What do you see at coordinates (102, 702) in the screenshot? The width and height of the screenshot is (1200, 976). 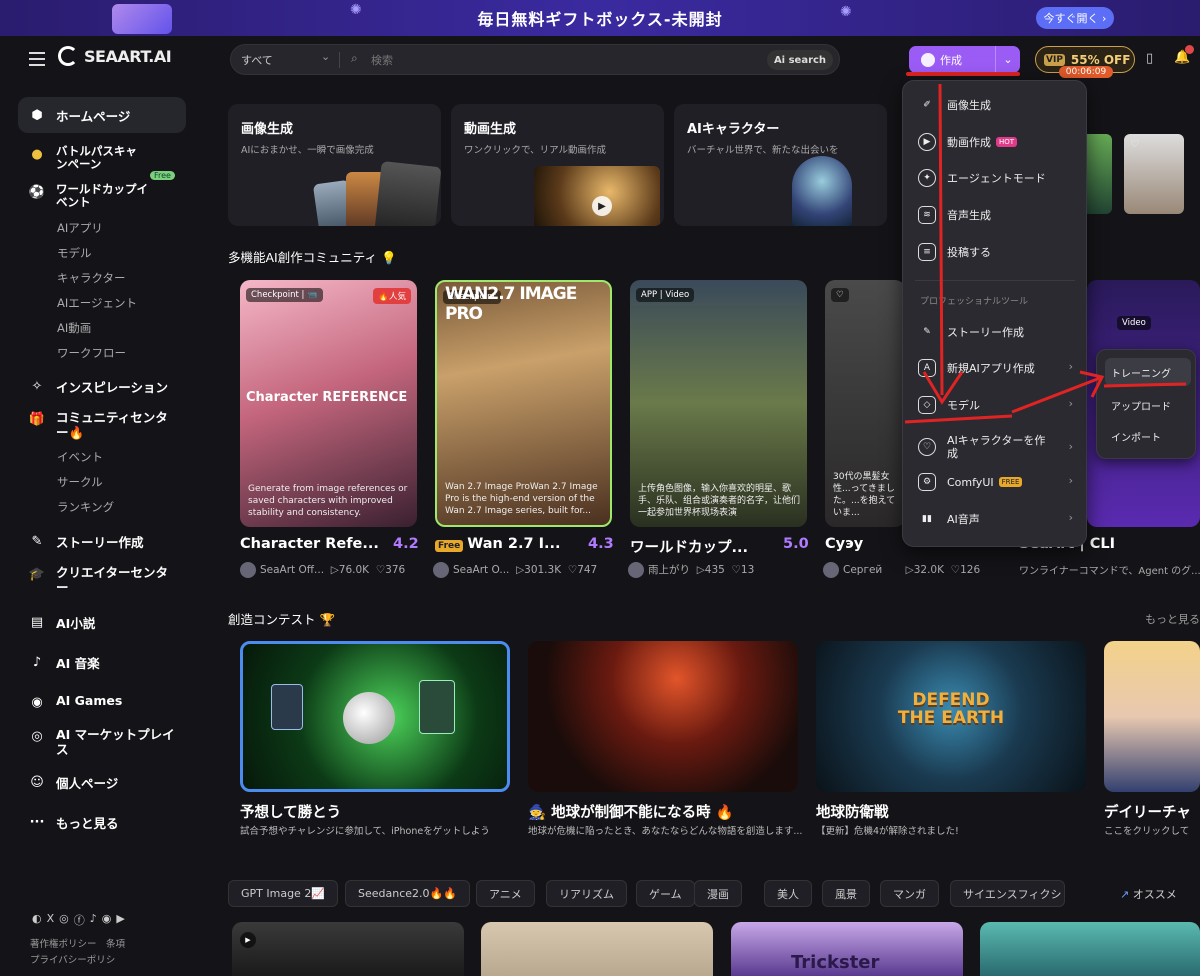 I see `sidebar-item-ai-games: ◉ AI Games` at bounding box center [102, 702].